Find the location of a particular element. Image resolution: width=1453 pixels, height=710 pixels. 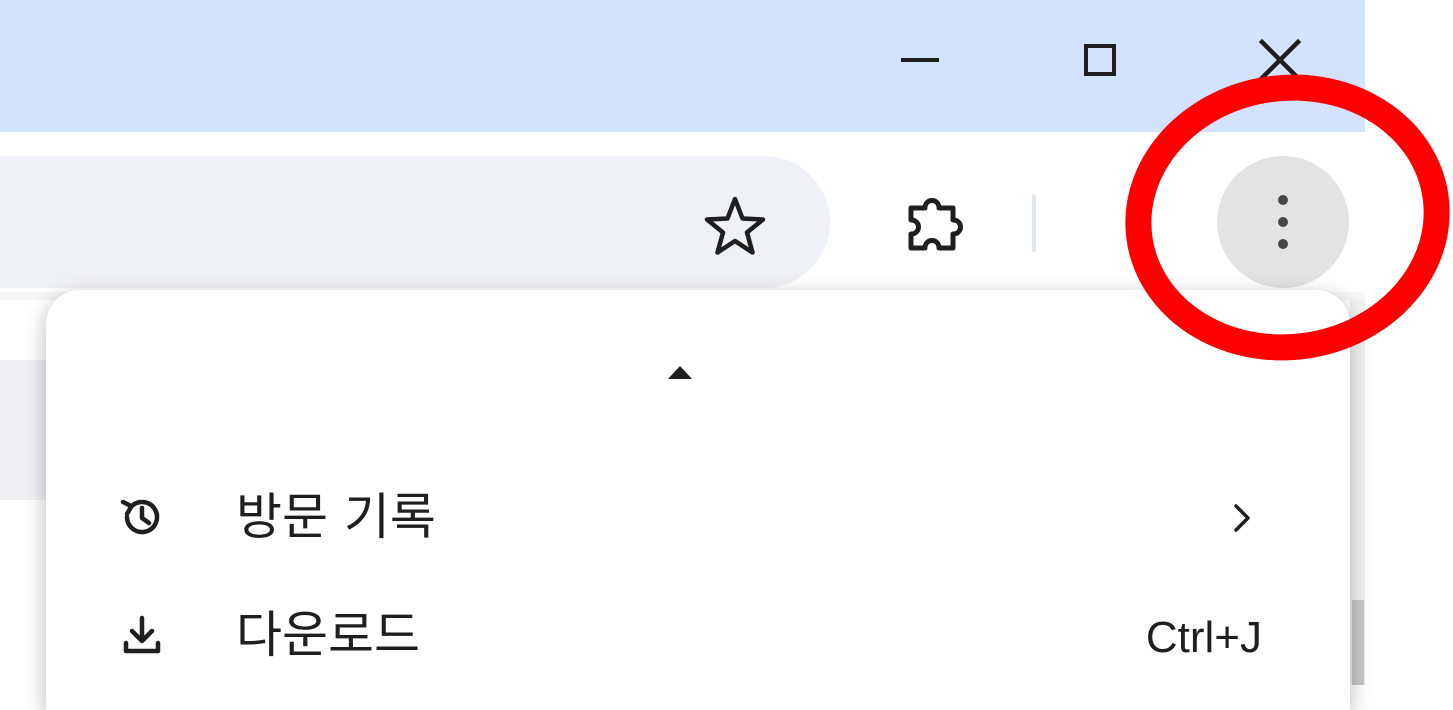

maximize-button is located at coordinates (1100, 60).